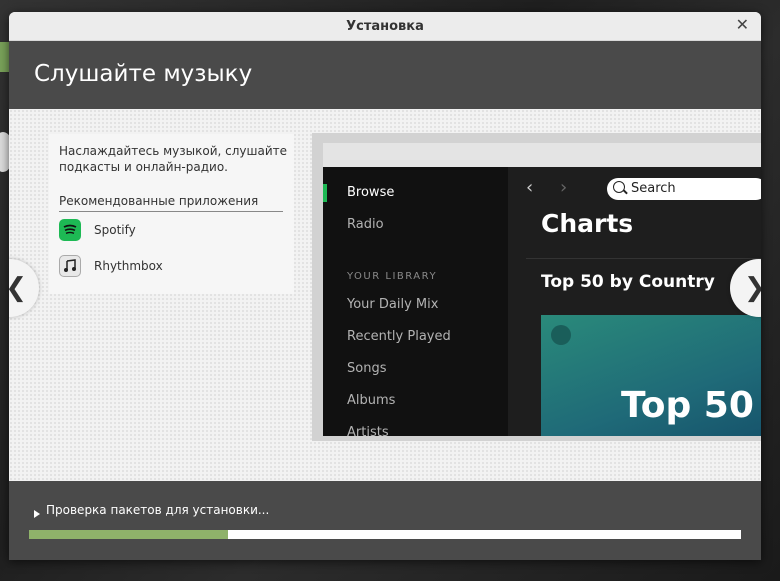  Describe the element at coordinates (564, 187) in the screenshot. I see `chevron-right-icon: ›` at that location.